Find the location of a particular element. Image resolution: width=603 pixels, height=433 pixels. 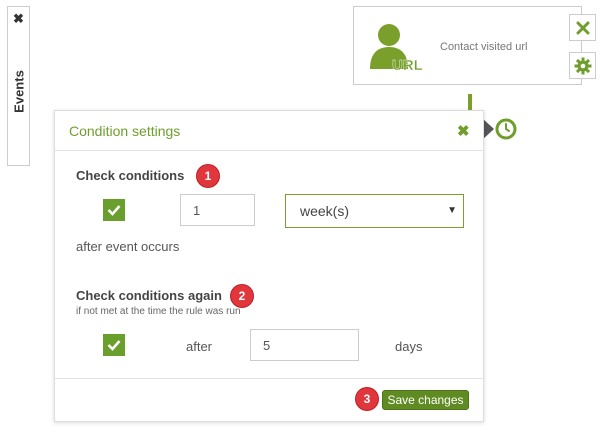

time-unit-select: week(s) ▼ is located at coordinates (374, 211).